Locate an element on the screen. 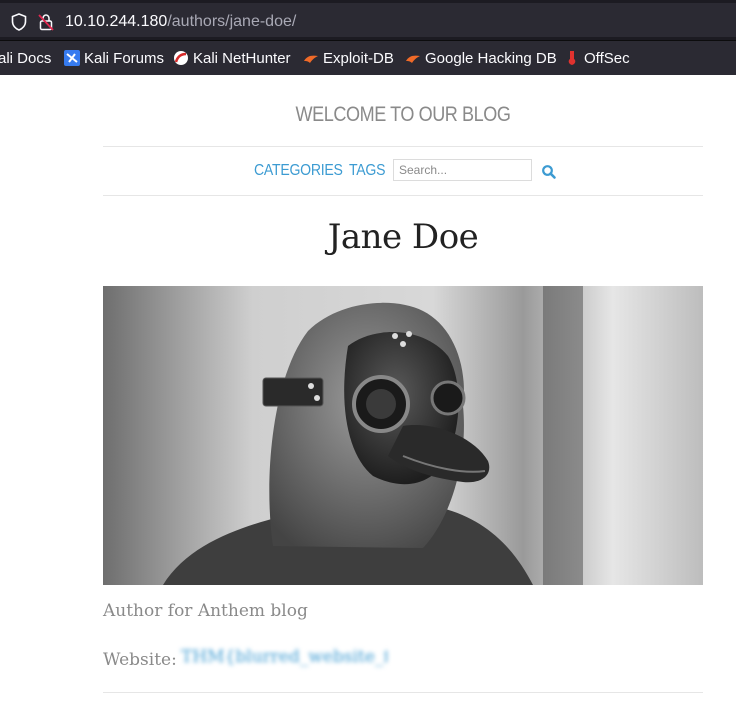  url-text: 10.10.244.180/authors/jane-doe/ is located at coordinates (180, 22).